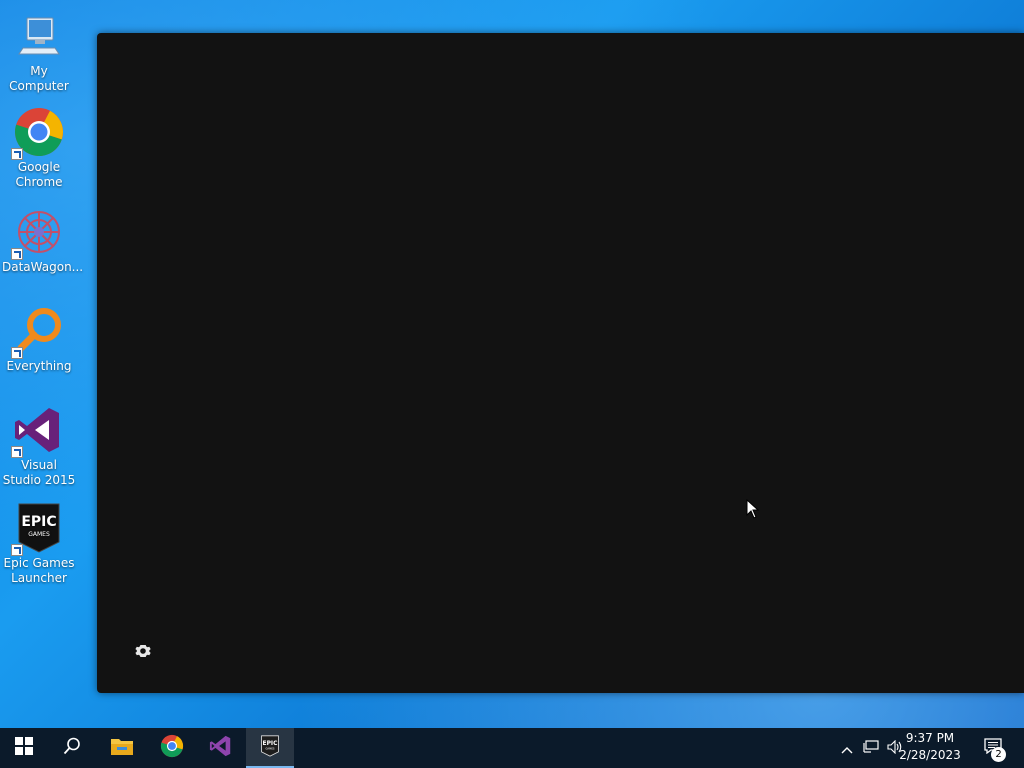 This screenshot has height=768, width=1024. Describe the element at coordinates (38, 233) in the screenshot. I see `datawagon-icon` at that location.